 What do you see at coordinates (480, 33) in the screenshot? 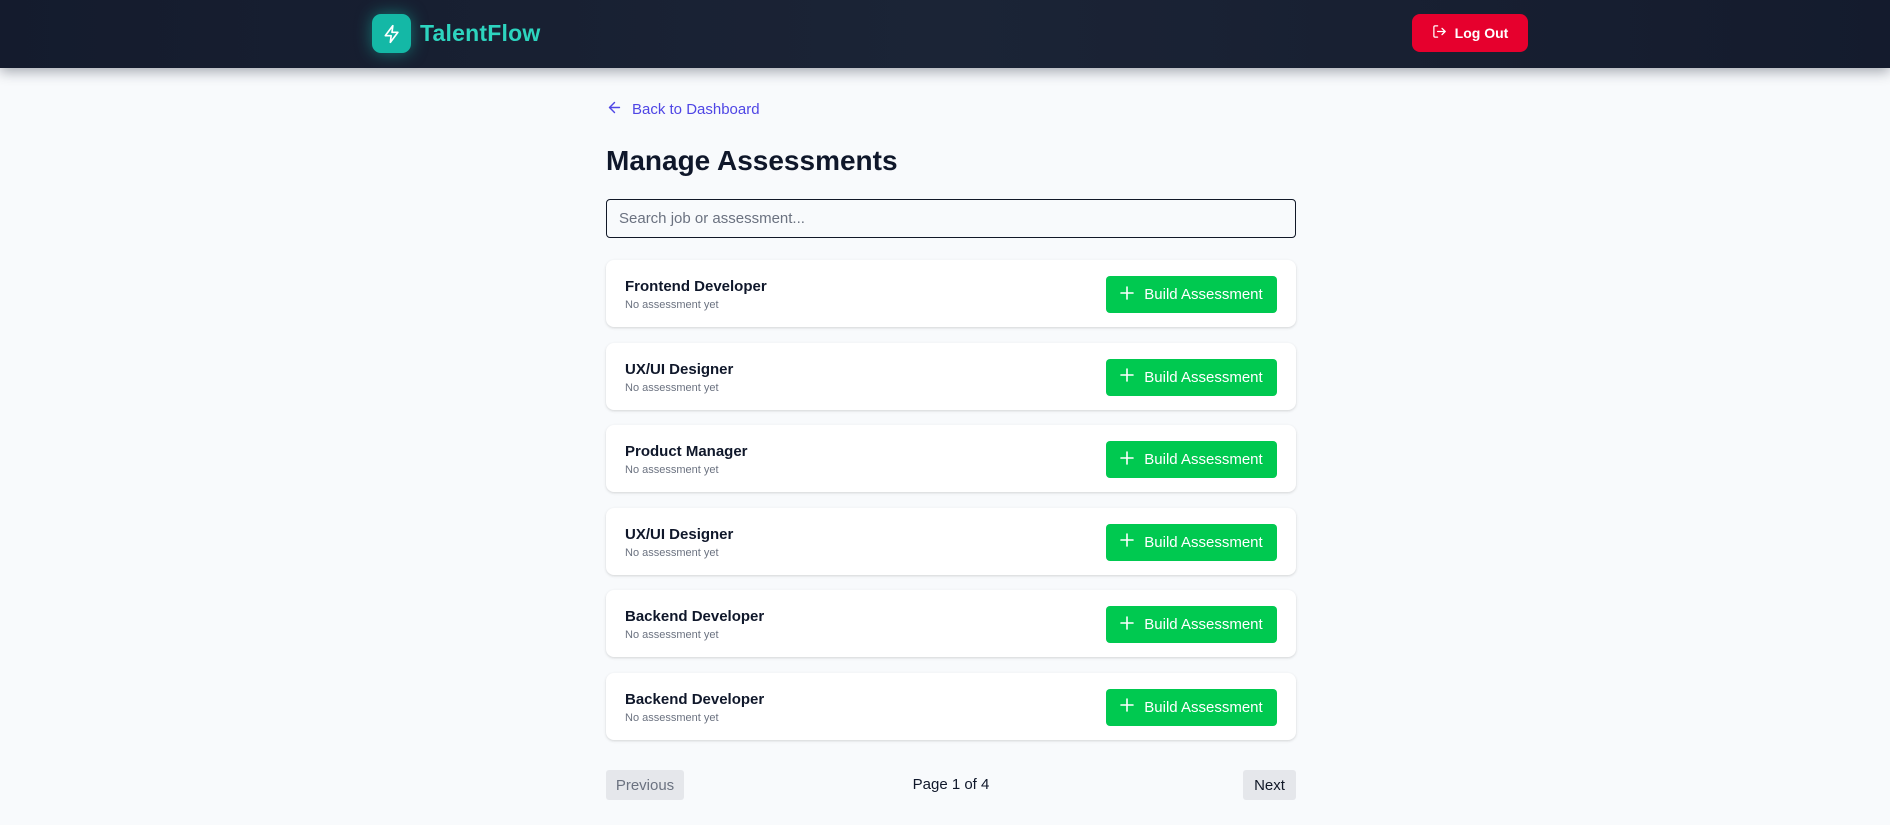
I see `brand-name: TalentFlow` at bounding box center [480, 33].